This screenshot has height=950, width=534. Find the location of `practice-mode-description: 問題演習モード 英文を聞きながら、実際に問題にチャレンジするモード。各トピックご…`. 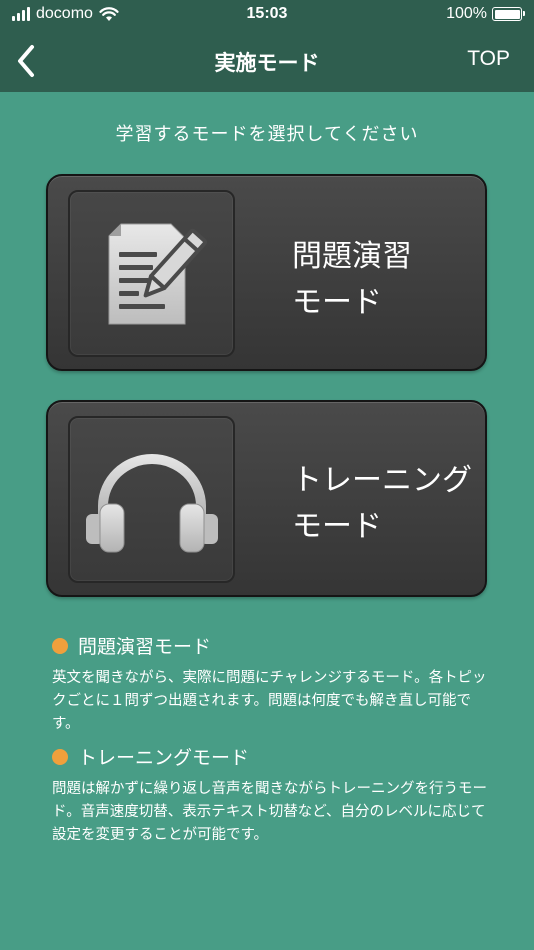

practice-mode-description: 問題演習モード 英文を聞きながら、実際に問題にチャレンジするモード。各トピックご… is located at coordinates (277, 684).